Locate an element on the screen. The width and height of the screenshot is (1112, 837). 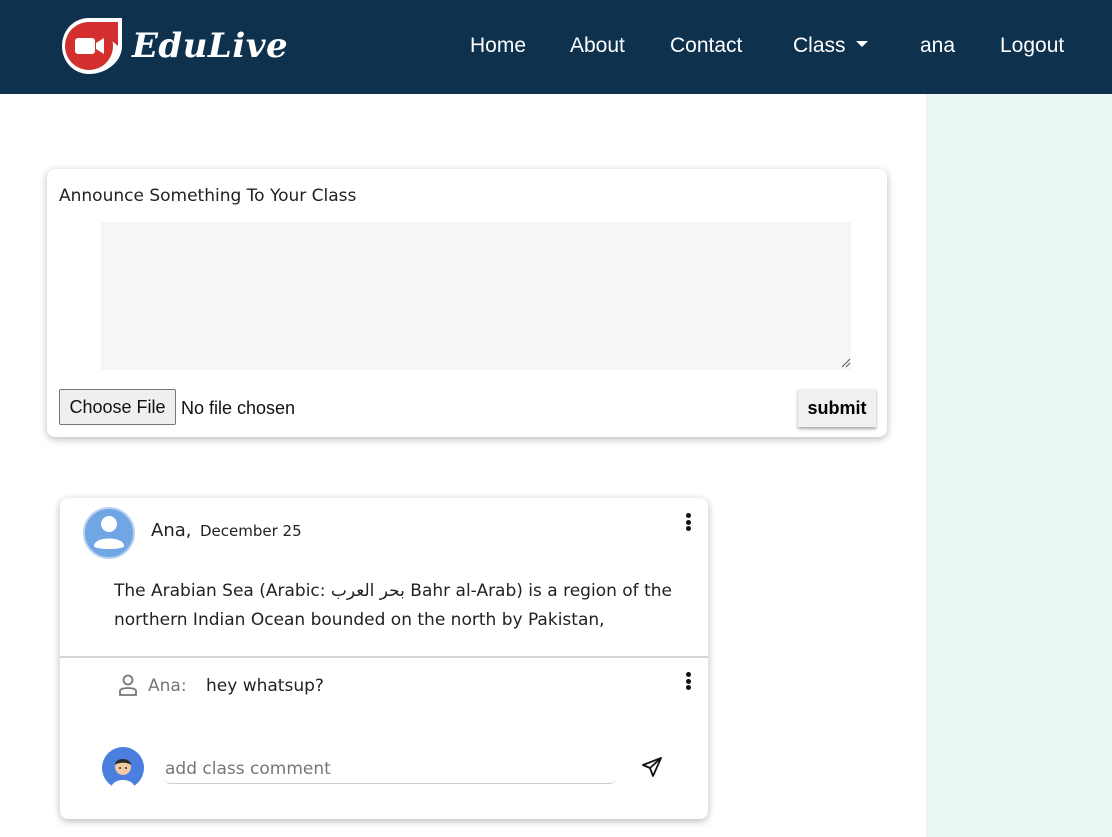
choose-file-button: Choose File is located at coordinates (117, 407).